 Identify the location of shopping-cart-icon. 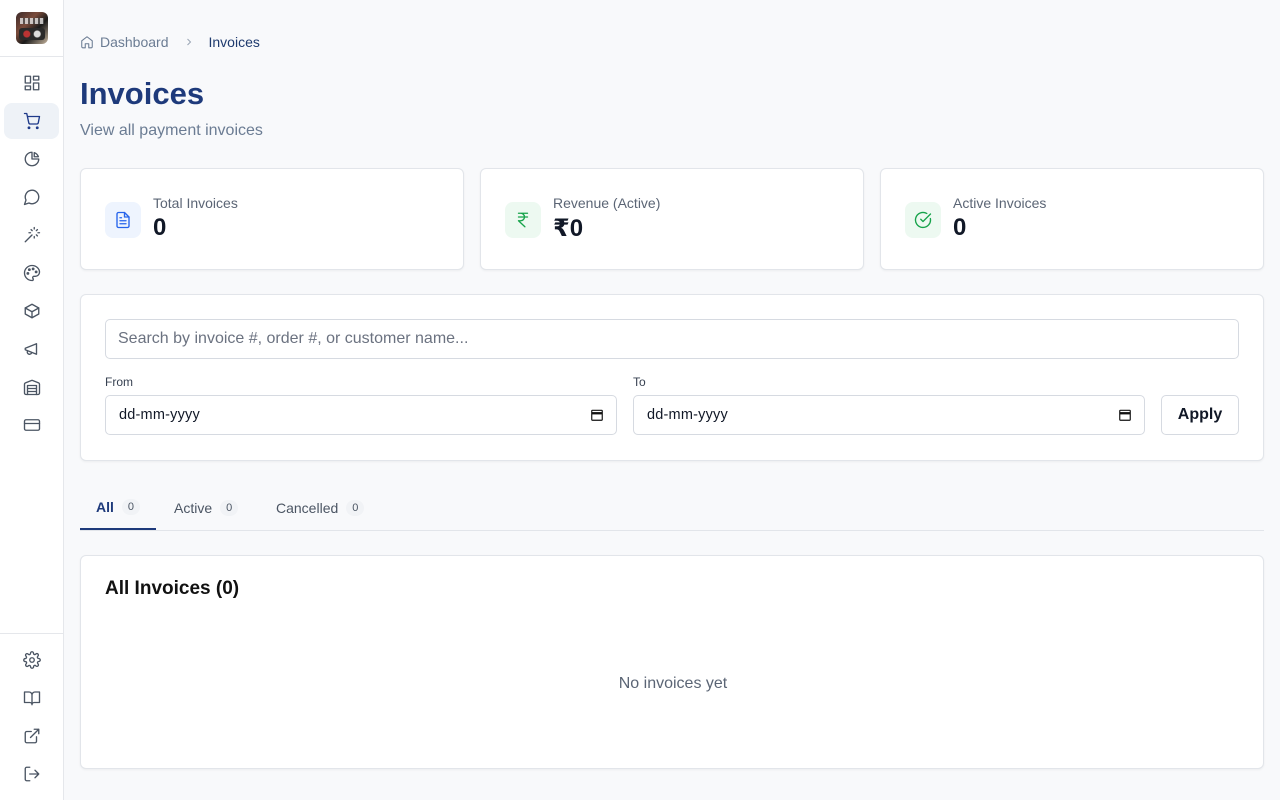
(31, 121).